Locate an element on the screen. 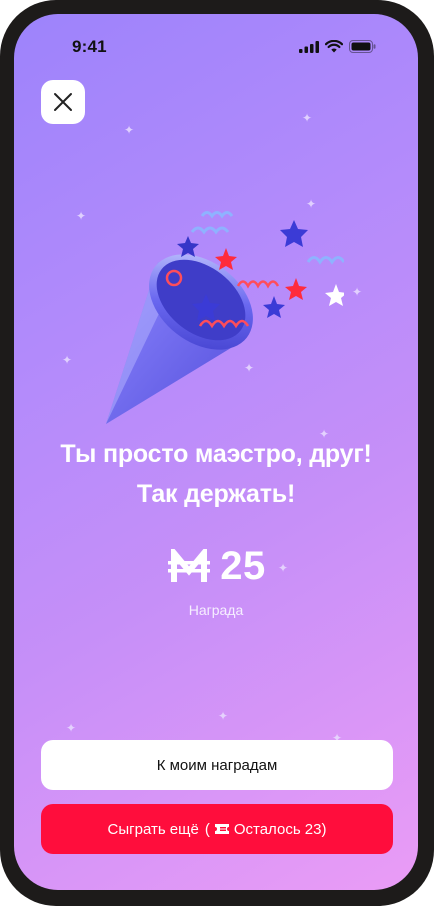  message-line-1: Ты просто маэстро, друг! is located at coordinates (216, 454).